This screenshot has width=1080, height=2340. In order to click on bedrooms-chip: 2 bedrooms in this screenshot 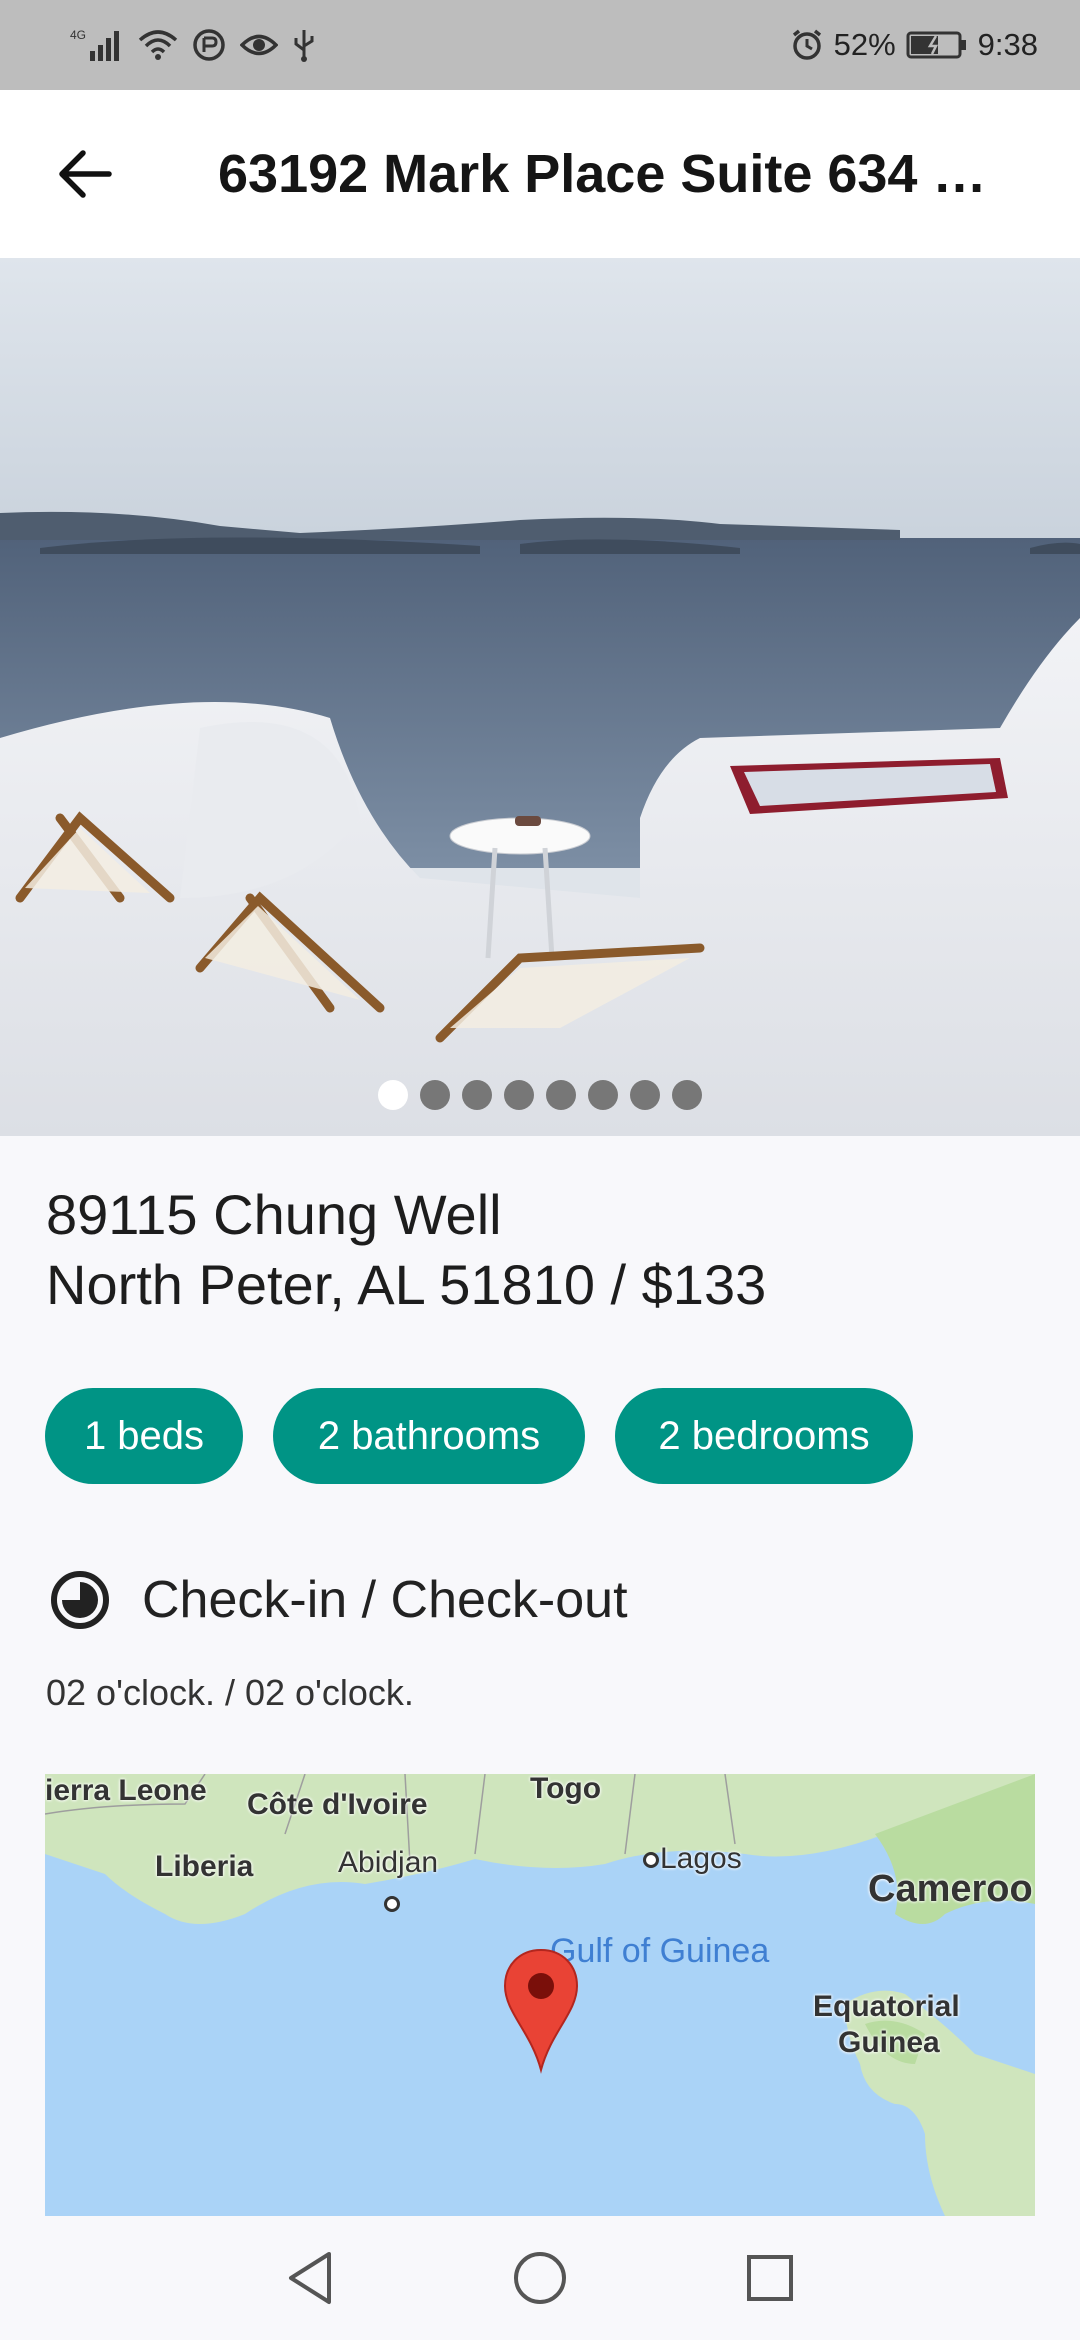, I will do `click(764, 1436)`.